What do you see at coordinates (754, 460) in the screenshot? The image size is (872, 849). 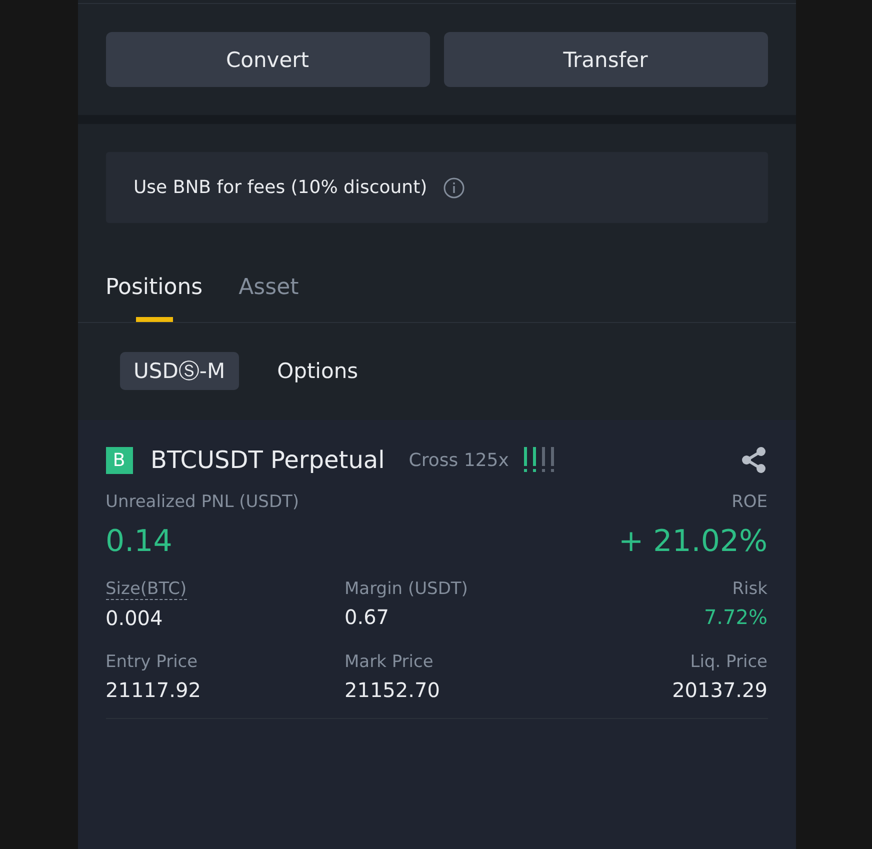 I see `share-icon` at bounding box center [754, 460].